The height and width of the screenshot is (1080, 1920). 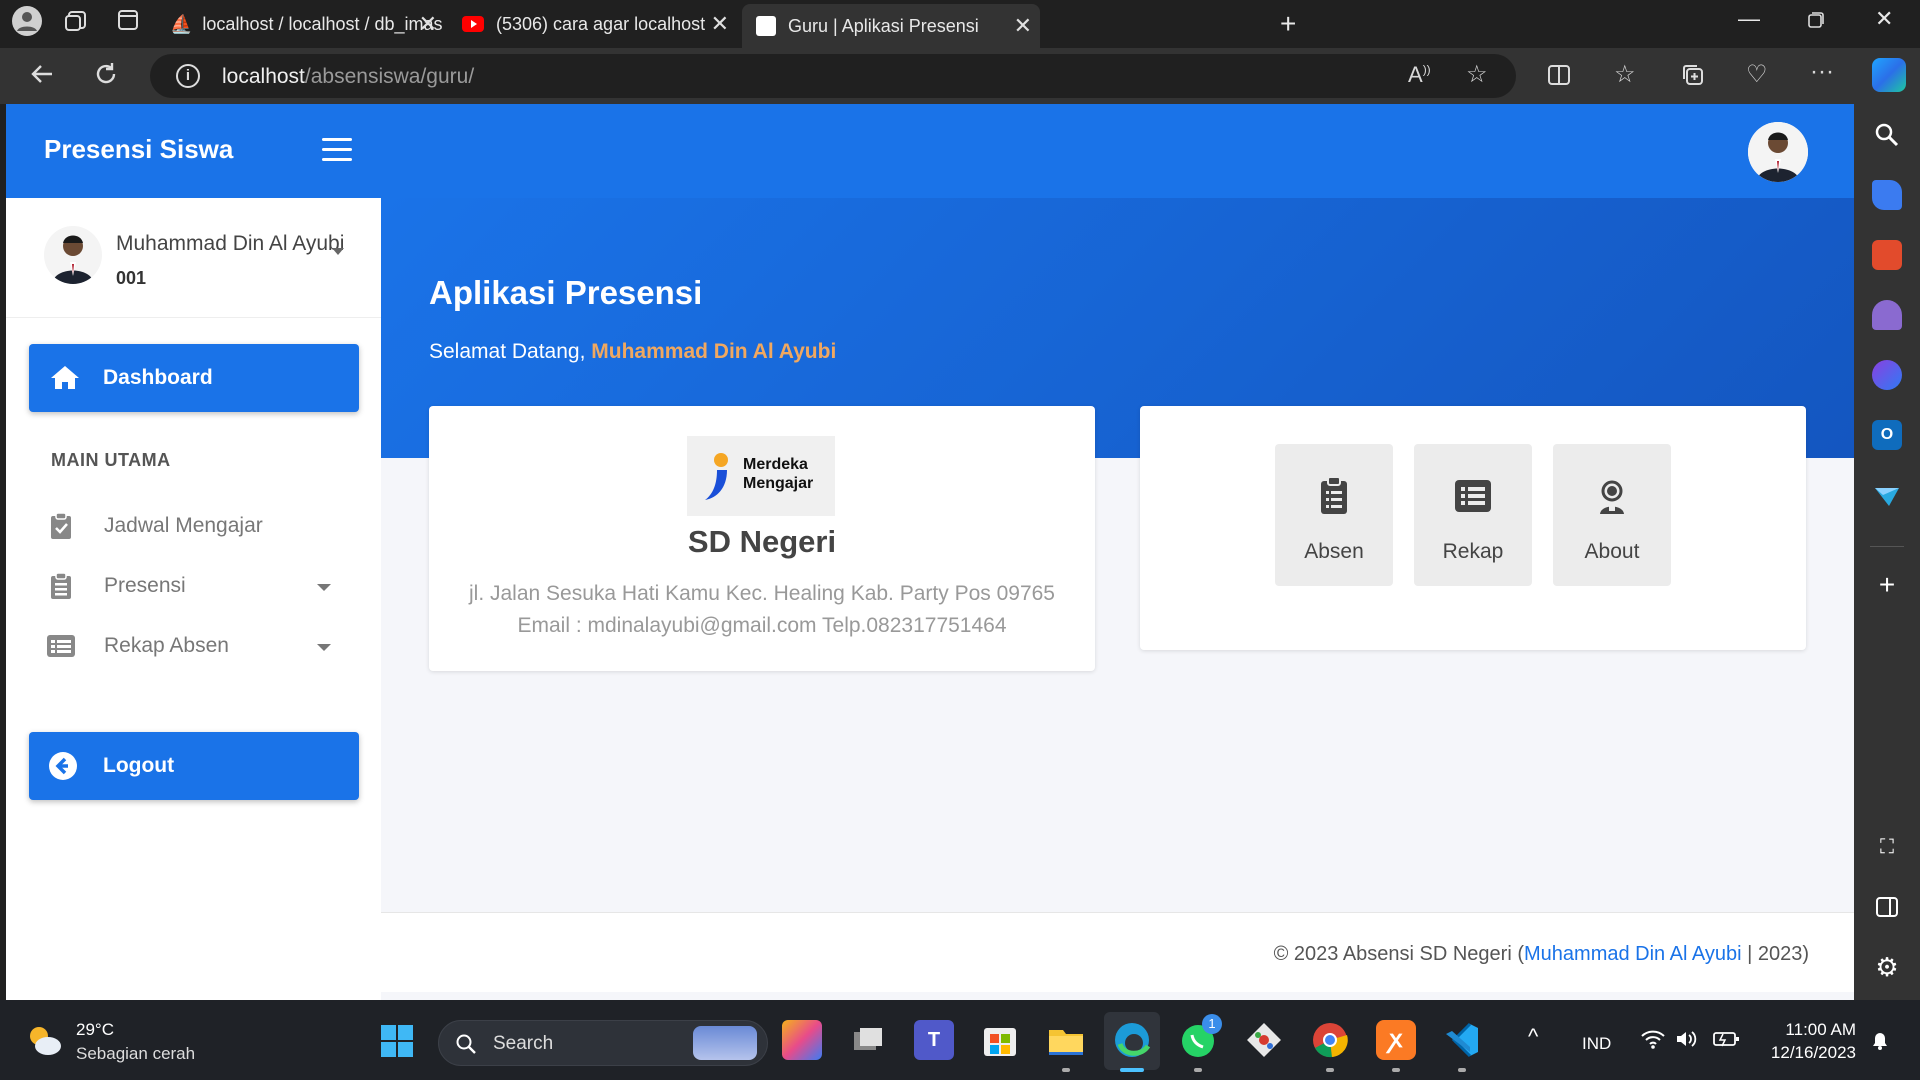 What do you see at coordinates (1633, 954) in the screenshot?
I see `footer-author-link: Muhammad Din Al Ayubi` at bounding box center [1633, 954].